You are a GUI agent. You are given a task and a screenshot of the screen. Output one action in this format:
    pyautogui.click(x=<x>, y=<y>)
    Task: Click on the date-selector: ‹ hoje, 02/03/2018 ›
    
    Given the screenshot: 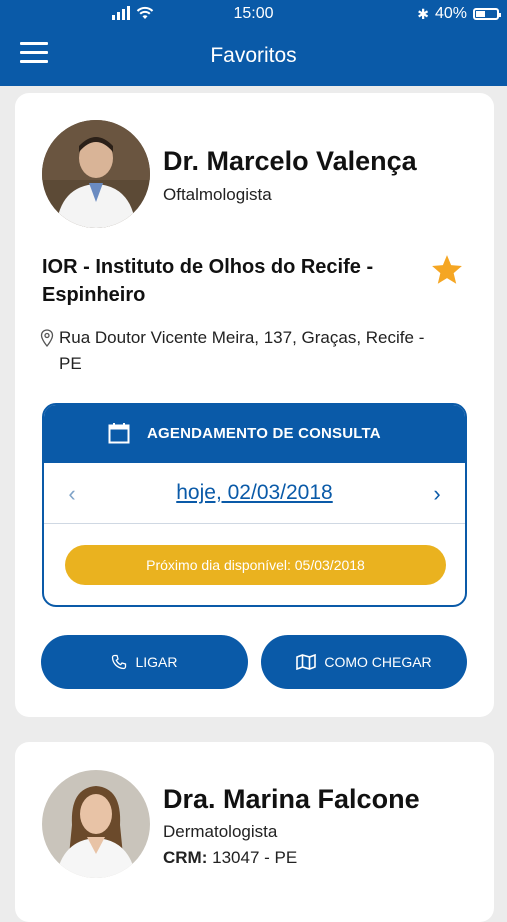 What is the action you would take?
    pyautogui.click(x=254, y=493)
    